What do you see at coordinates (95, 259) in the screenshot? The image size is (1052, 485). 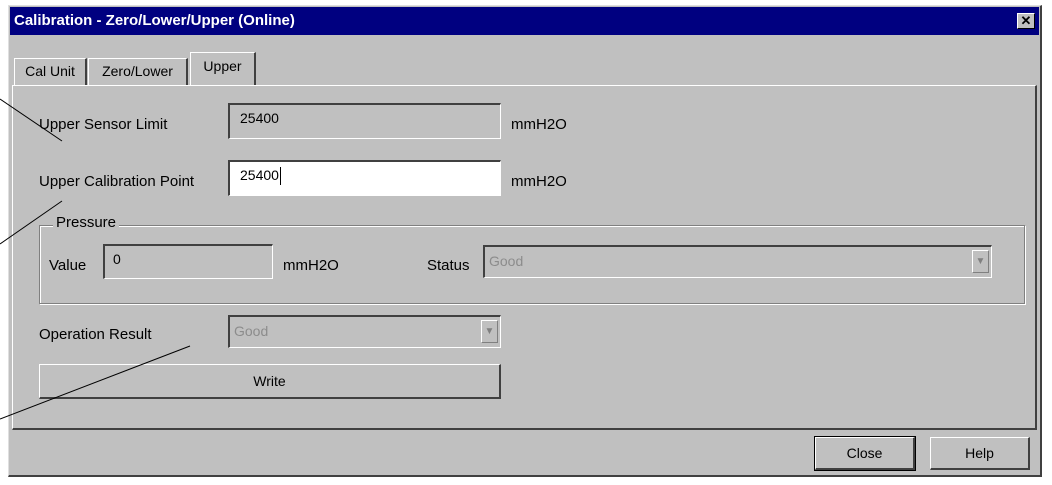 I see `callout-lines` at bounding box center [95, 259].